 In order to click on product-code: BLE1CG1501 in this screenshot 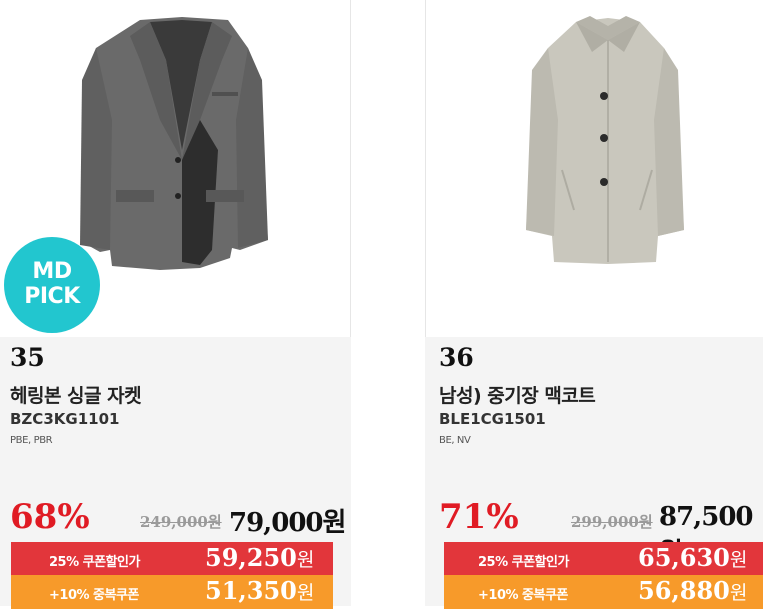, I will do `click(492, 419)`.